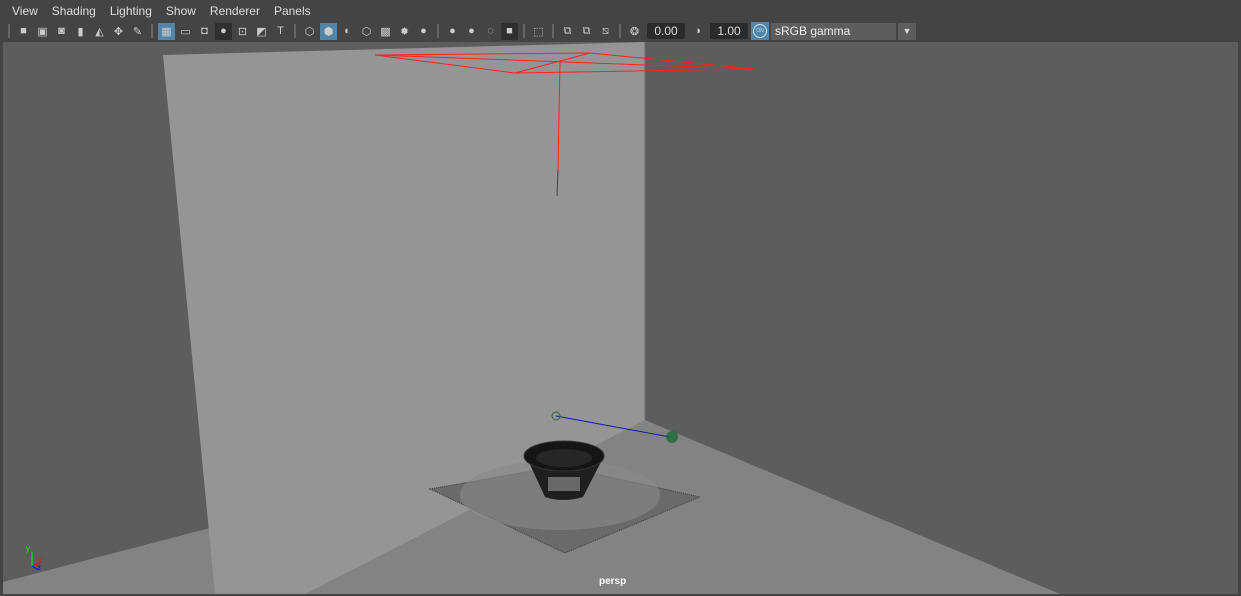 Image resolution: width=1241 pixels, height=596 pixels. I want to click on axis-y-label: y, so click(28, 548).